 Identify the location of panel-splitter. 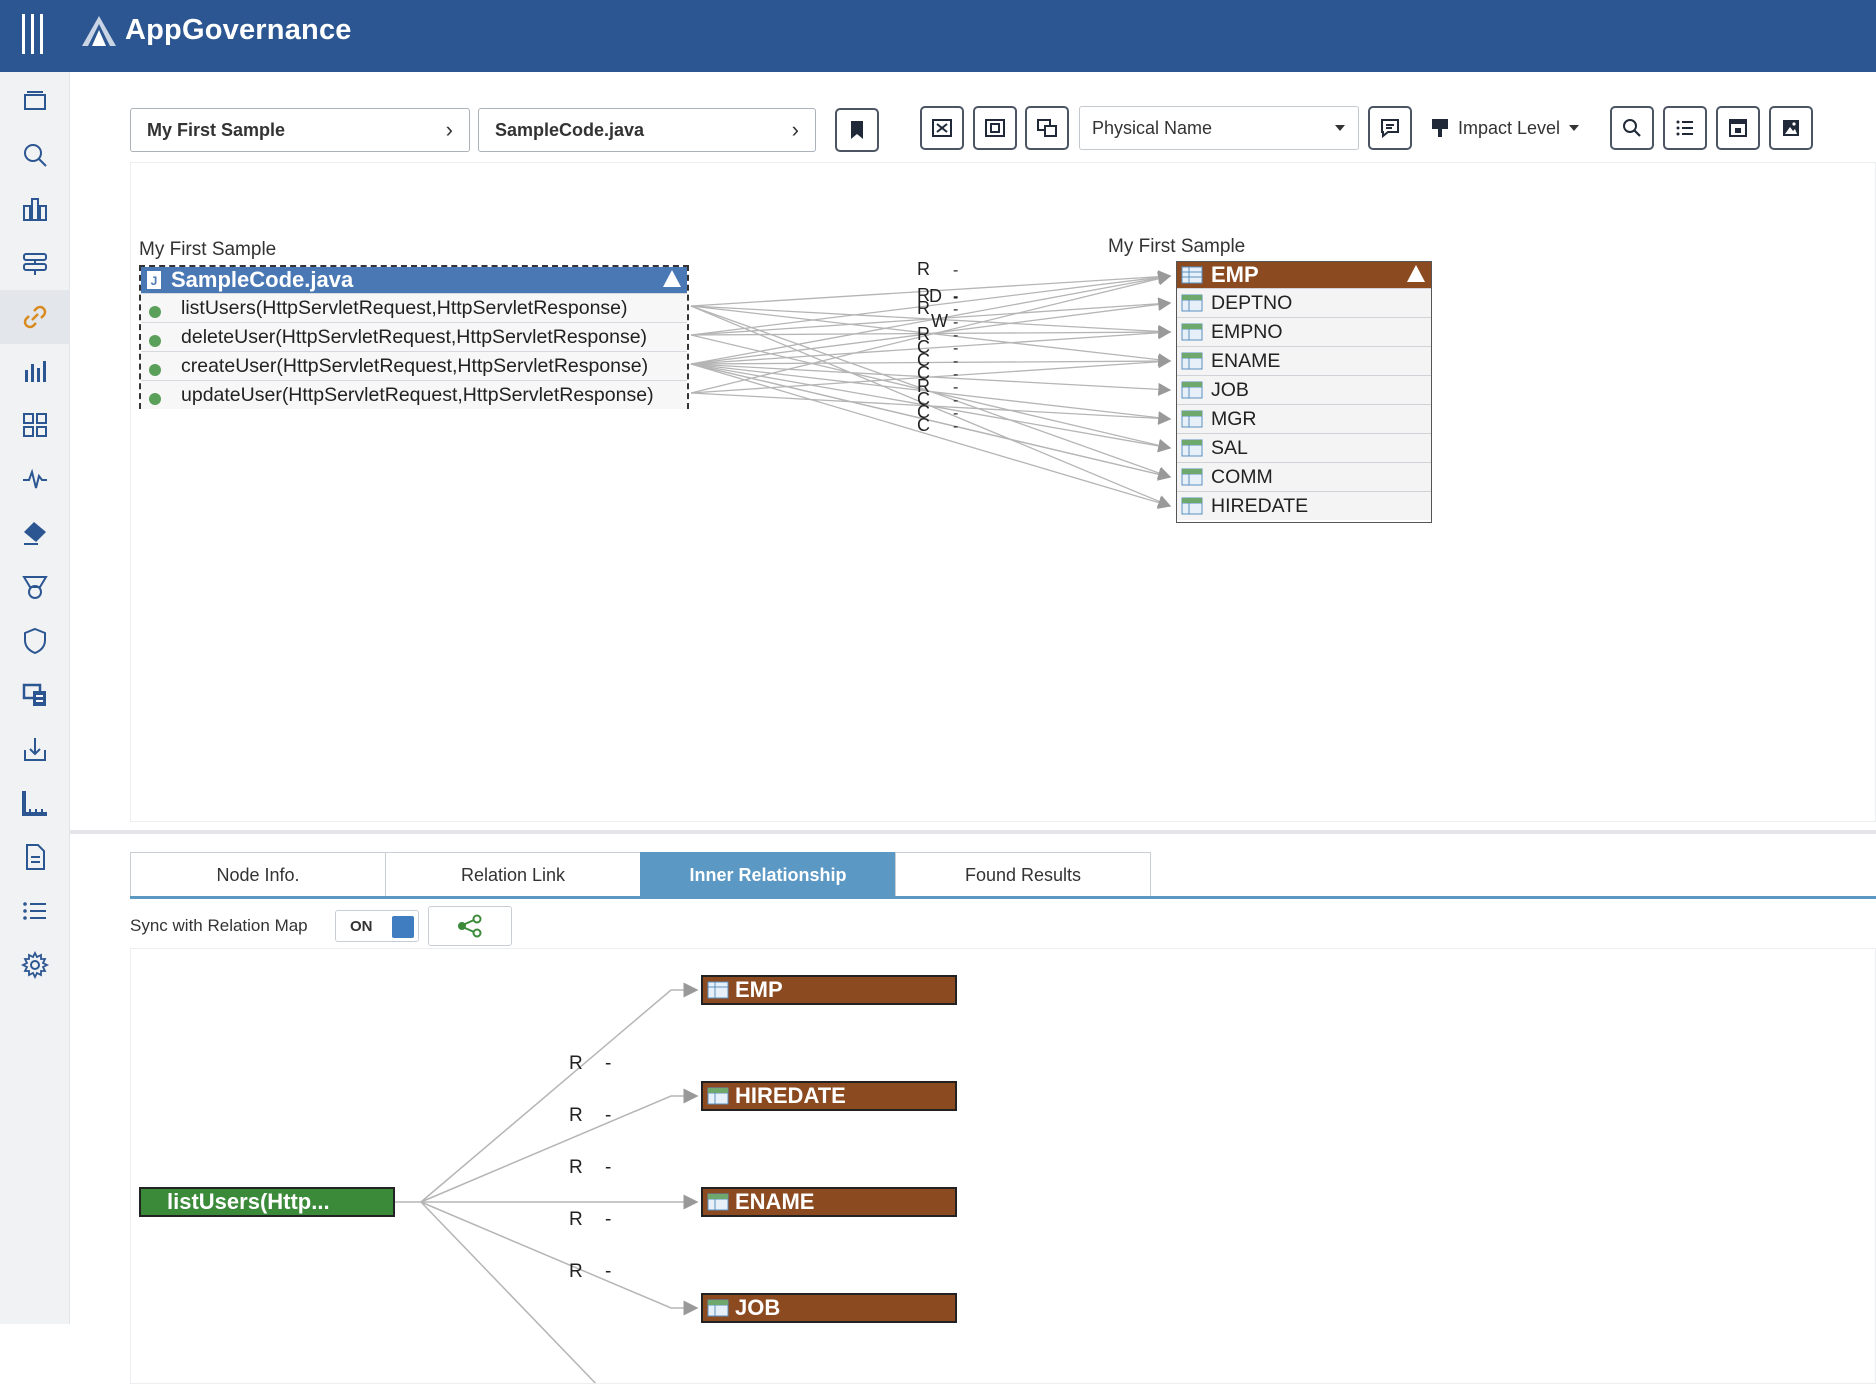
(973, 832).